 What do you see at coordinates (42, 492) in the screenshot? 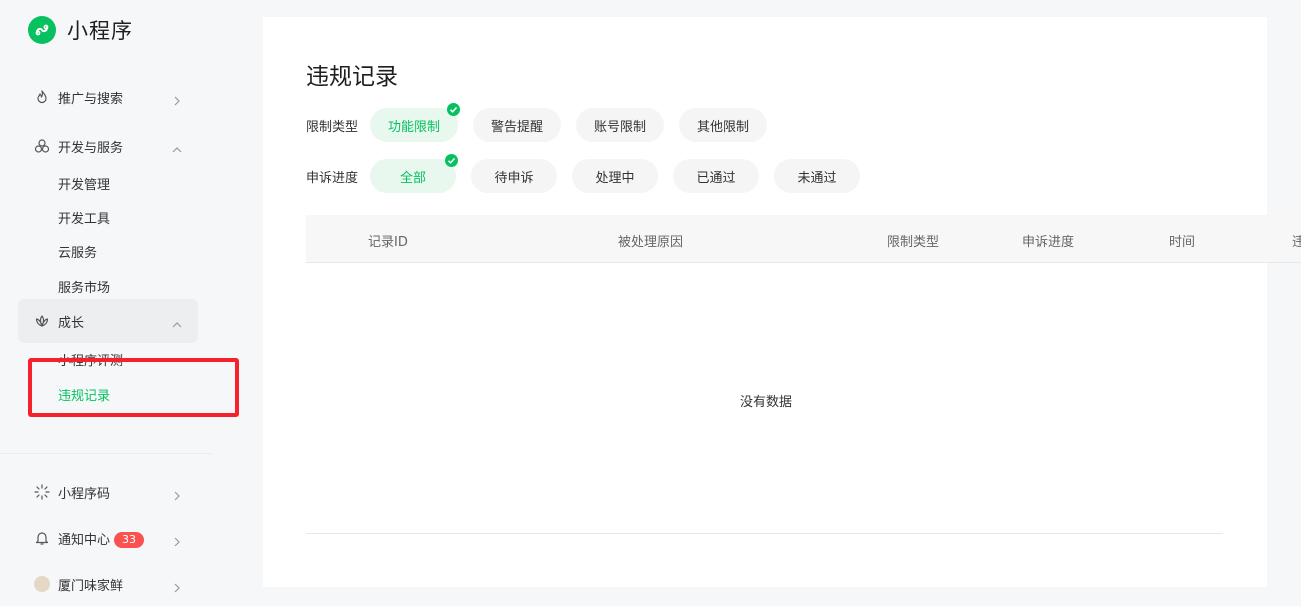
I see `sun-icon` at bounding box center [42, 492].